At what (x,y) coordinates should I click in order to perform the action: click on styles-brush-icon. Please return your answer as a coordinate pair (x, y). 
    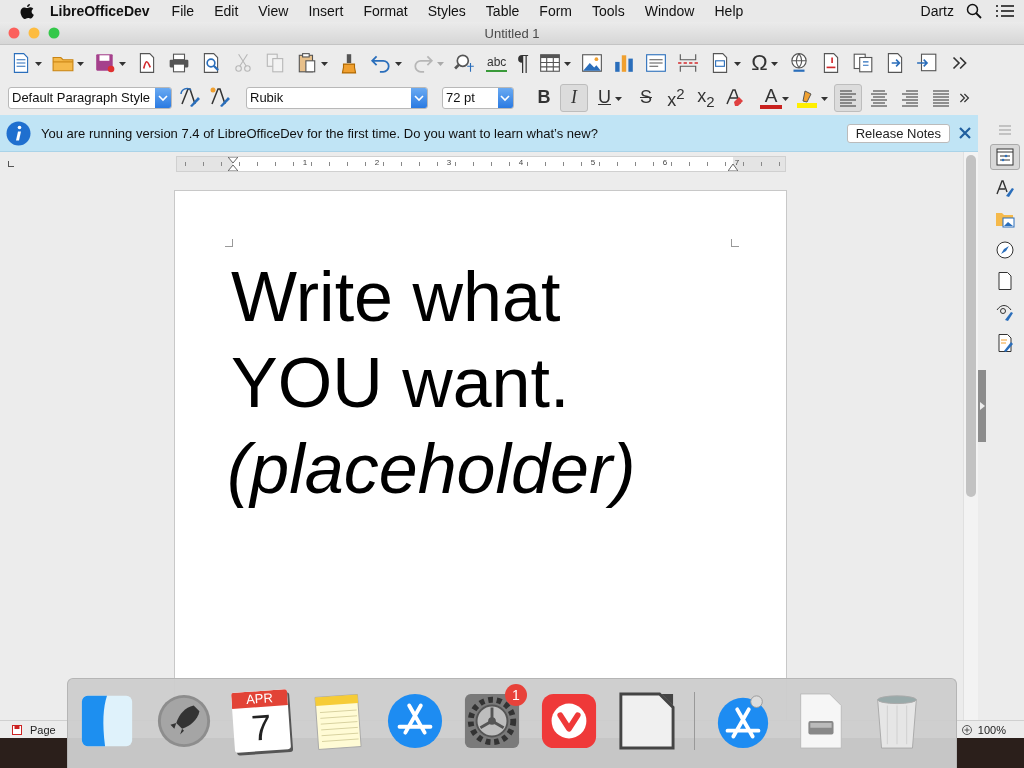
    Looking at the image, I should click on (1005, 188).